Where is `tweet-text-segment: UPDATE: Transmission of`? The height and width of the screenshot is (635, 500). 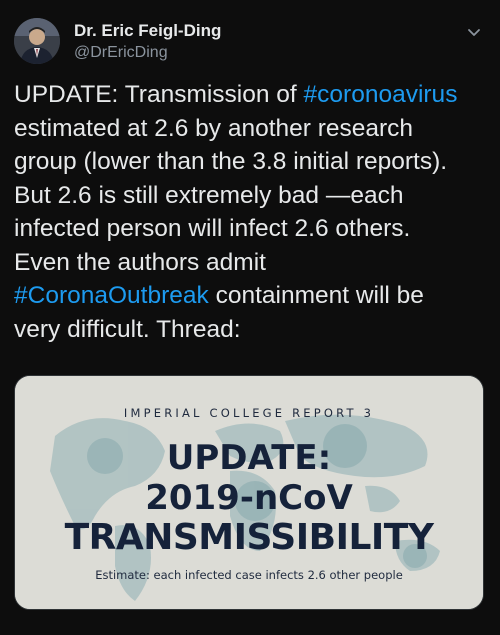 tweet-text-segment: UPDATE: Transmission of is located at coordinates (159, 94).